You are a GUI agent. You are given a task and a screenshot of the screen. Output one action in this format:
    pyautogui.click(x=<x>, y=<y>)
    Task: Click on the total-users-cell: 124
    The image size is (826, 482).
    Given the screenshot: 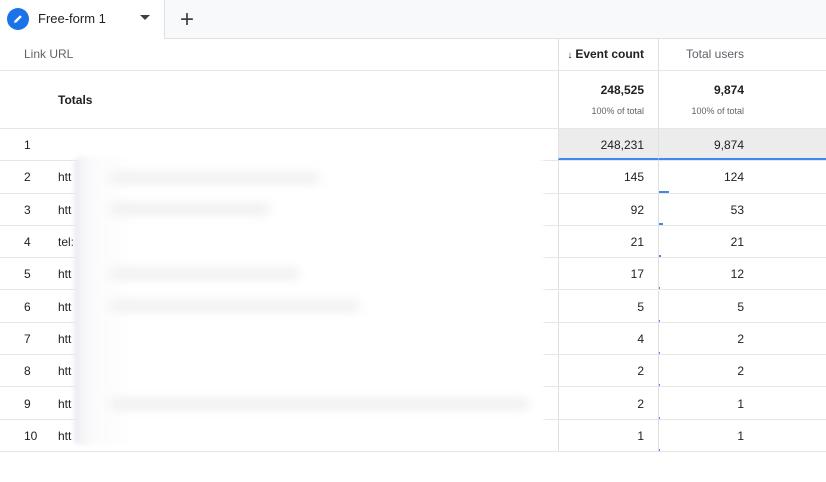 What is the action you would take?
    pyautogui.click(x=733, y=177)
    